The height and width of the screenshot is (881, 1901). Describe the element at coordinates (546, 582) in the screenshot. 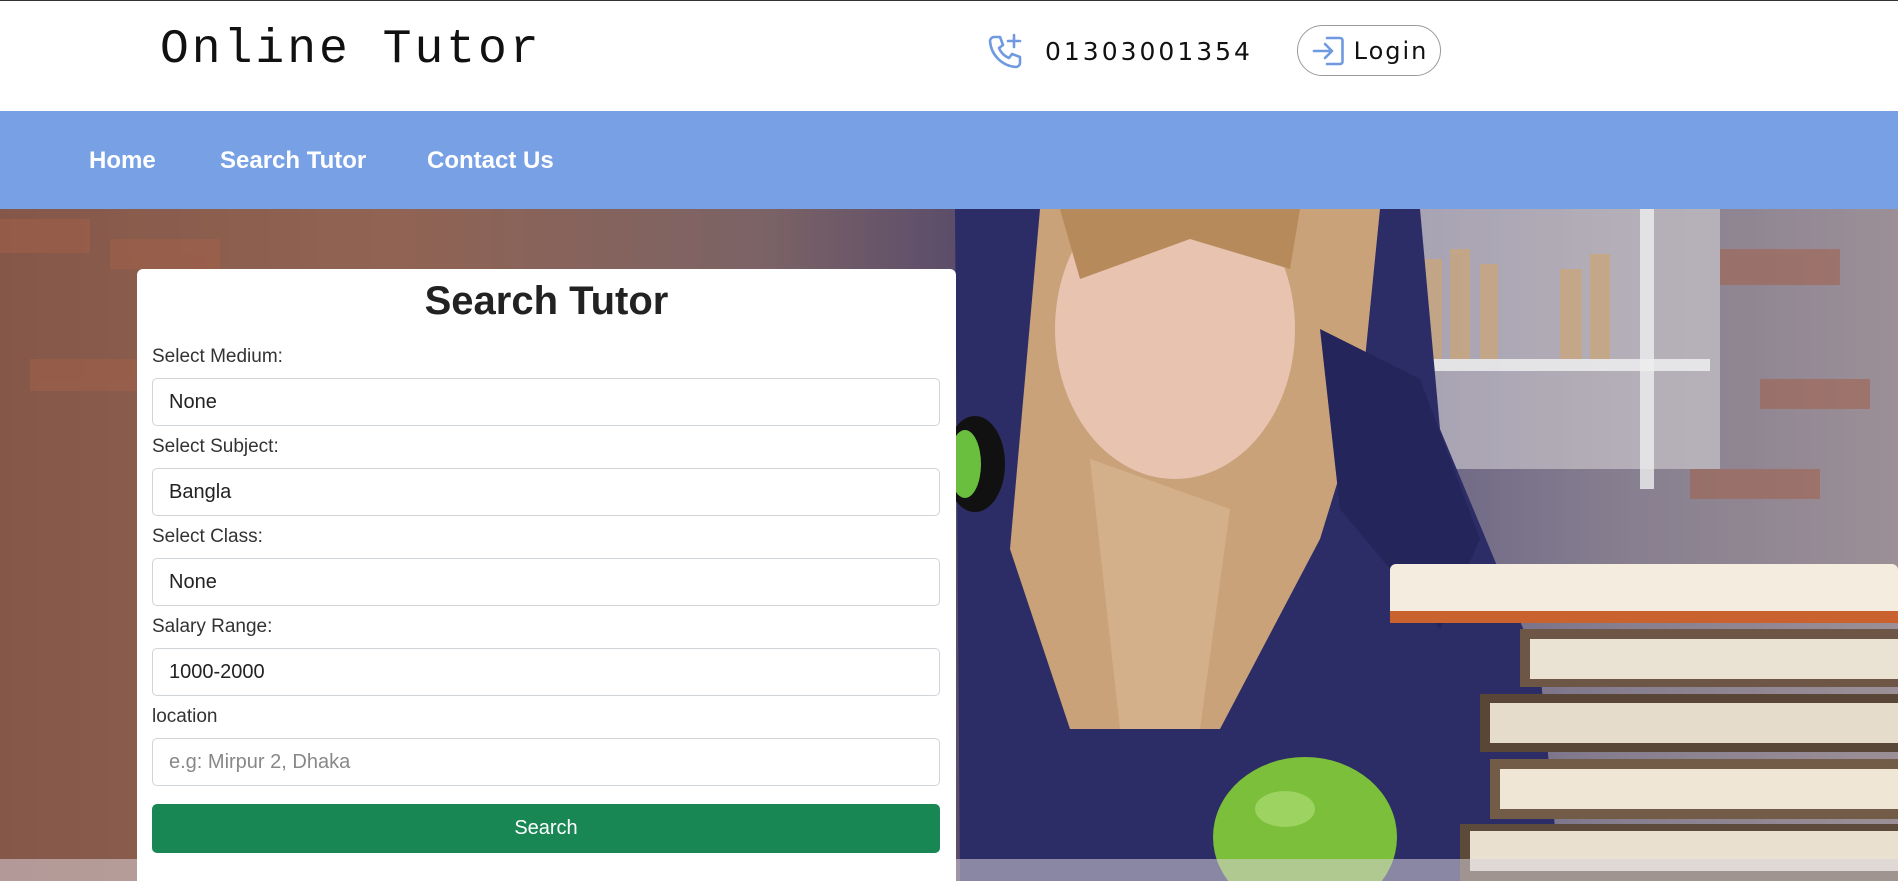

I see `class-select: None` at that location.